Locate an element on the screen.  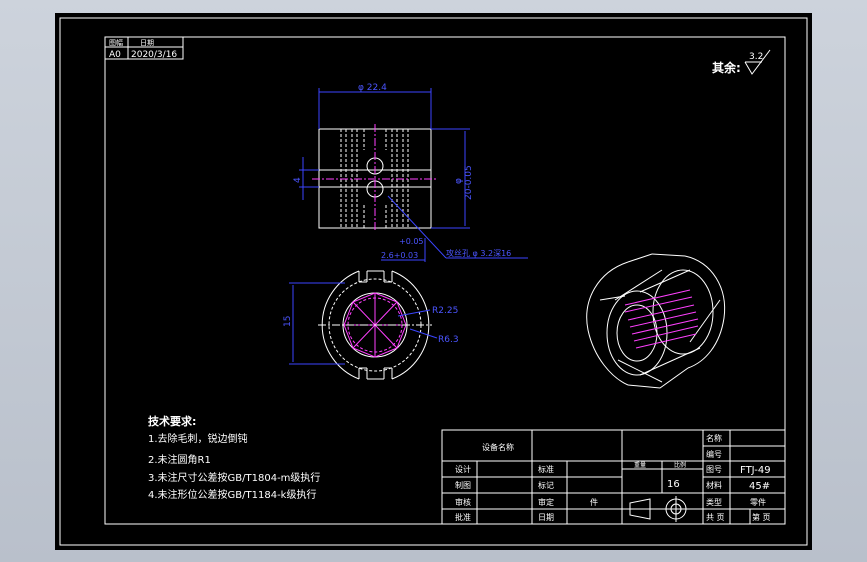
surface-label: 其余: is located at coordinates (726, 67).